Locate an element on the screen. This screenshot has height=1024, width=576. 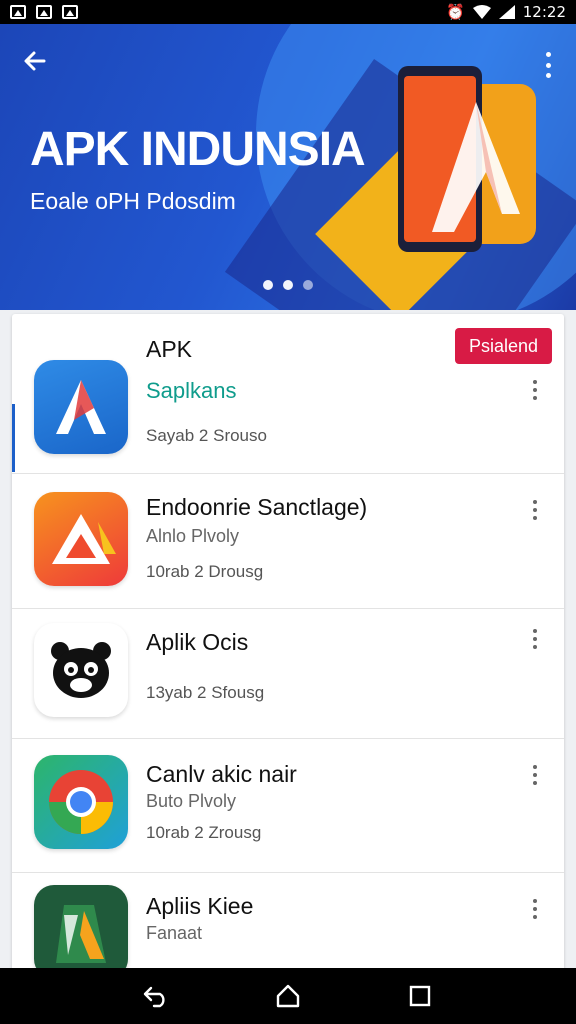
back-arrow-icon is located at coordinates (35, 63).